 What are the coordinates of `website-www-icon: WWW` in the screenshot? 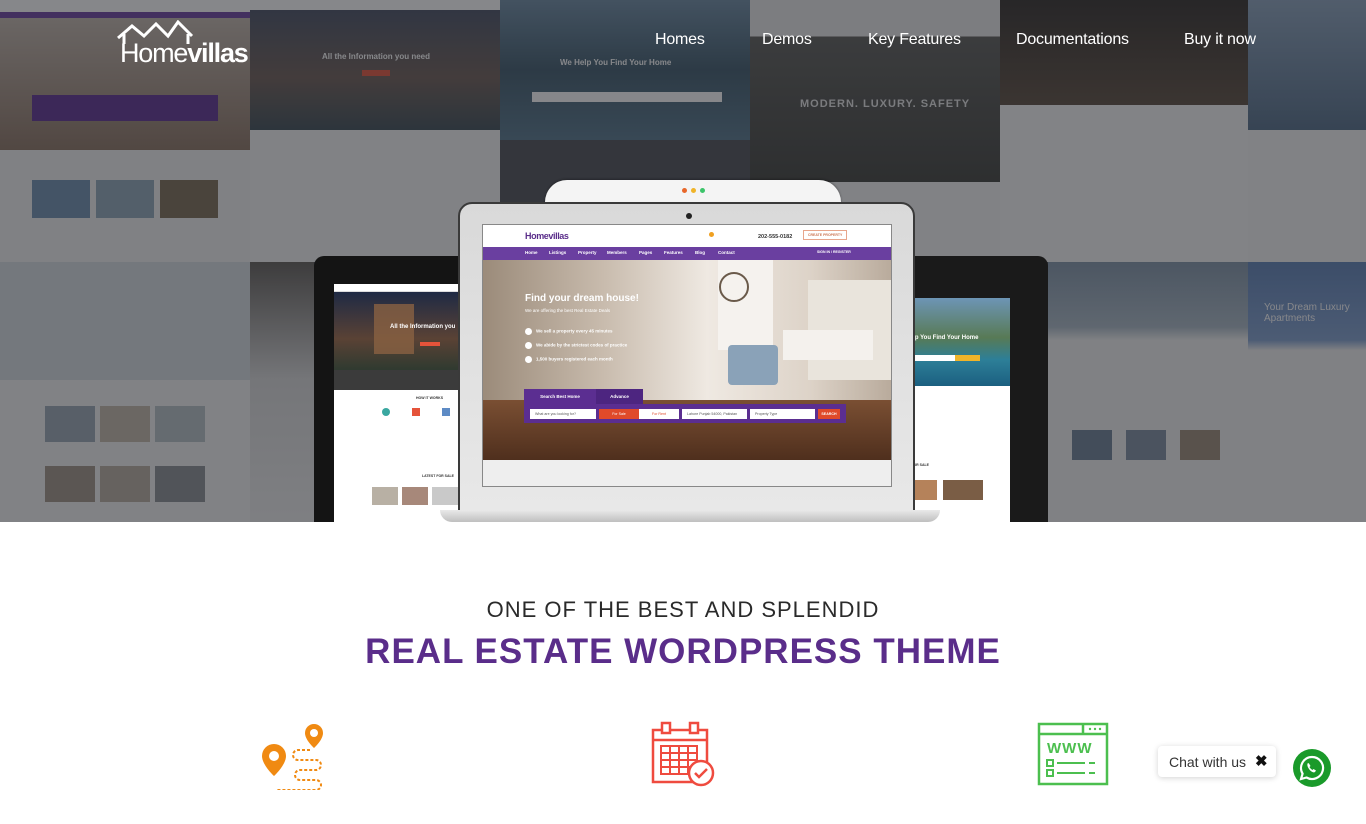 It's located at (1073, 755).